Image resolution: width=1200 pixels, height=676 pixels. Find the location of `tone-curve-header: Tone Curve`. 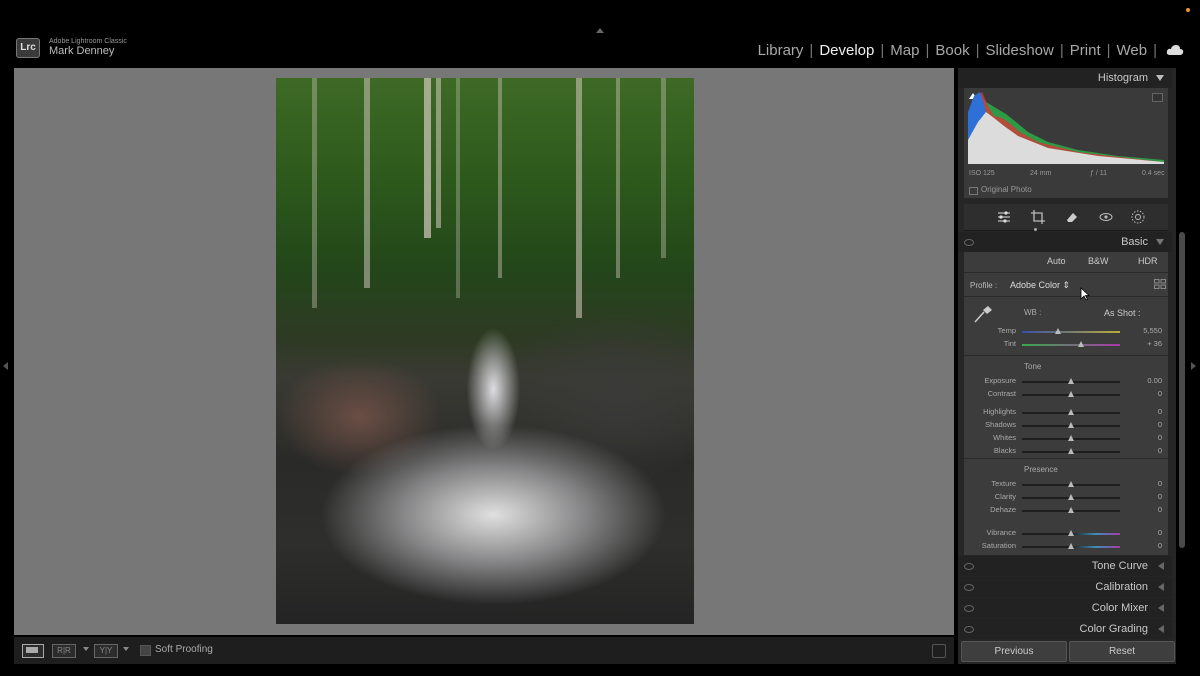

tone-curve-header: Tone Curve is located at coordinates (1065, 566).